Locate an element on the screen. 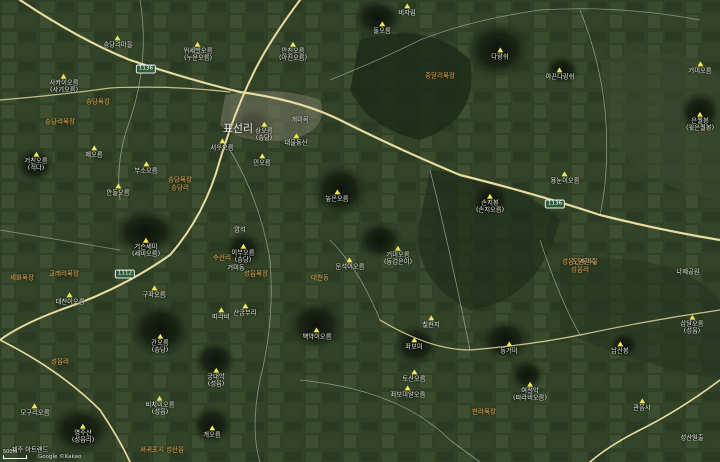 Image resolution: width=720 pixels, height=462 pixels. poi-munseok: 문석이오름 is located at coordinates (350, 263).